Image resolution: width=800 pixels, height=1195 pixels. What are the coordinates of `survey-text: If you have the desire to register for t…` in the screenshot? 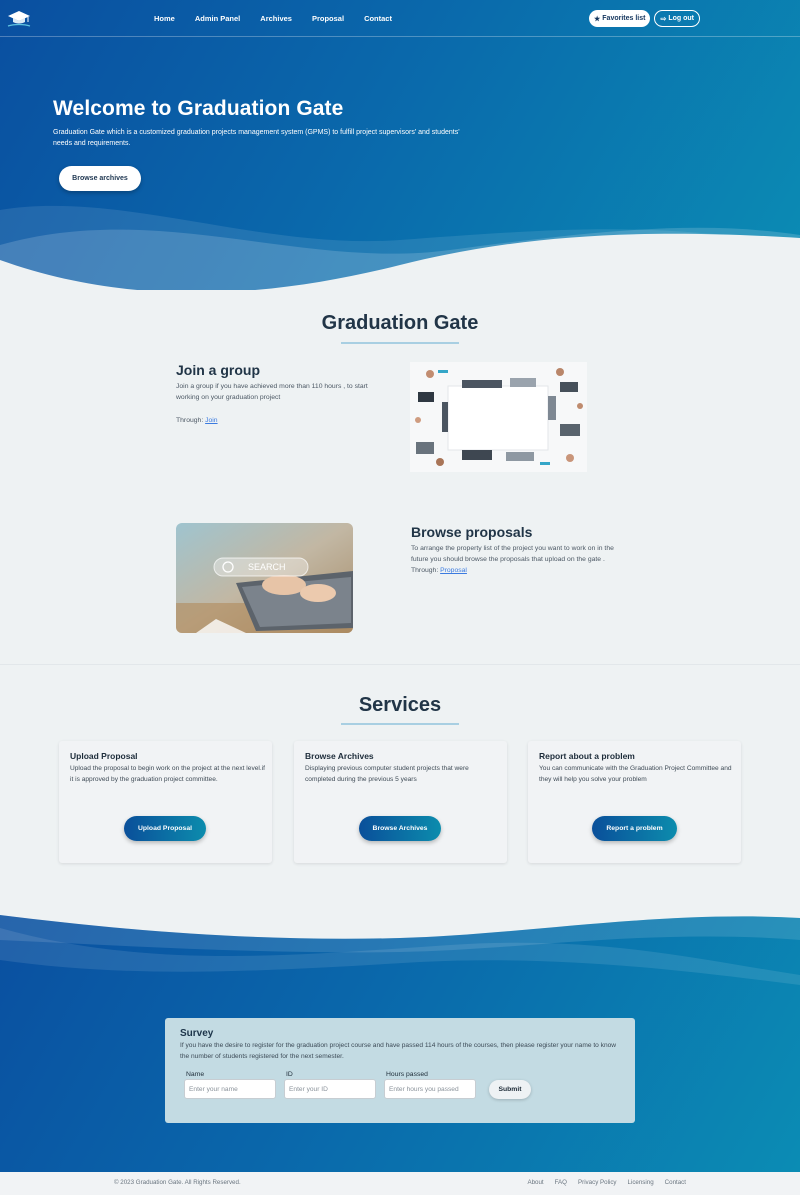 It's located at (398, 1051).